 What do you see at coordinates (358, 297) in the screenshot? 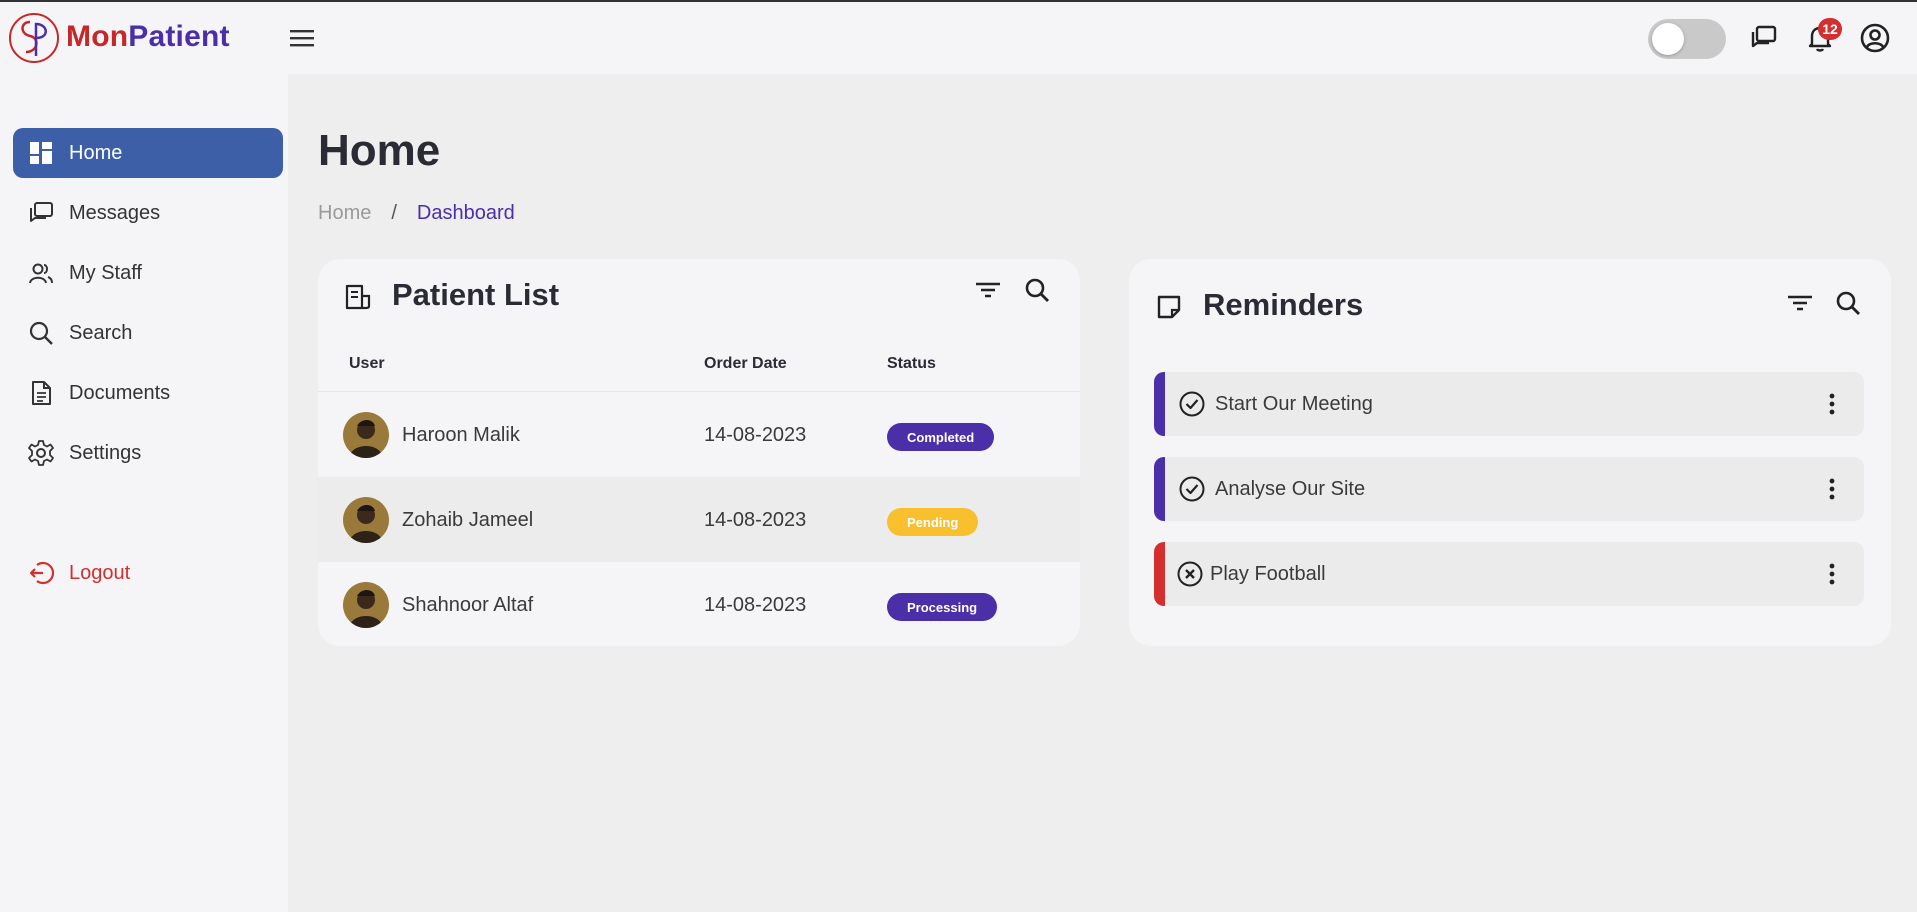
I see `list-document-icon` at bounding box center [358, 297].